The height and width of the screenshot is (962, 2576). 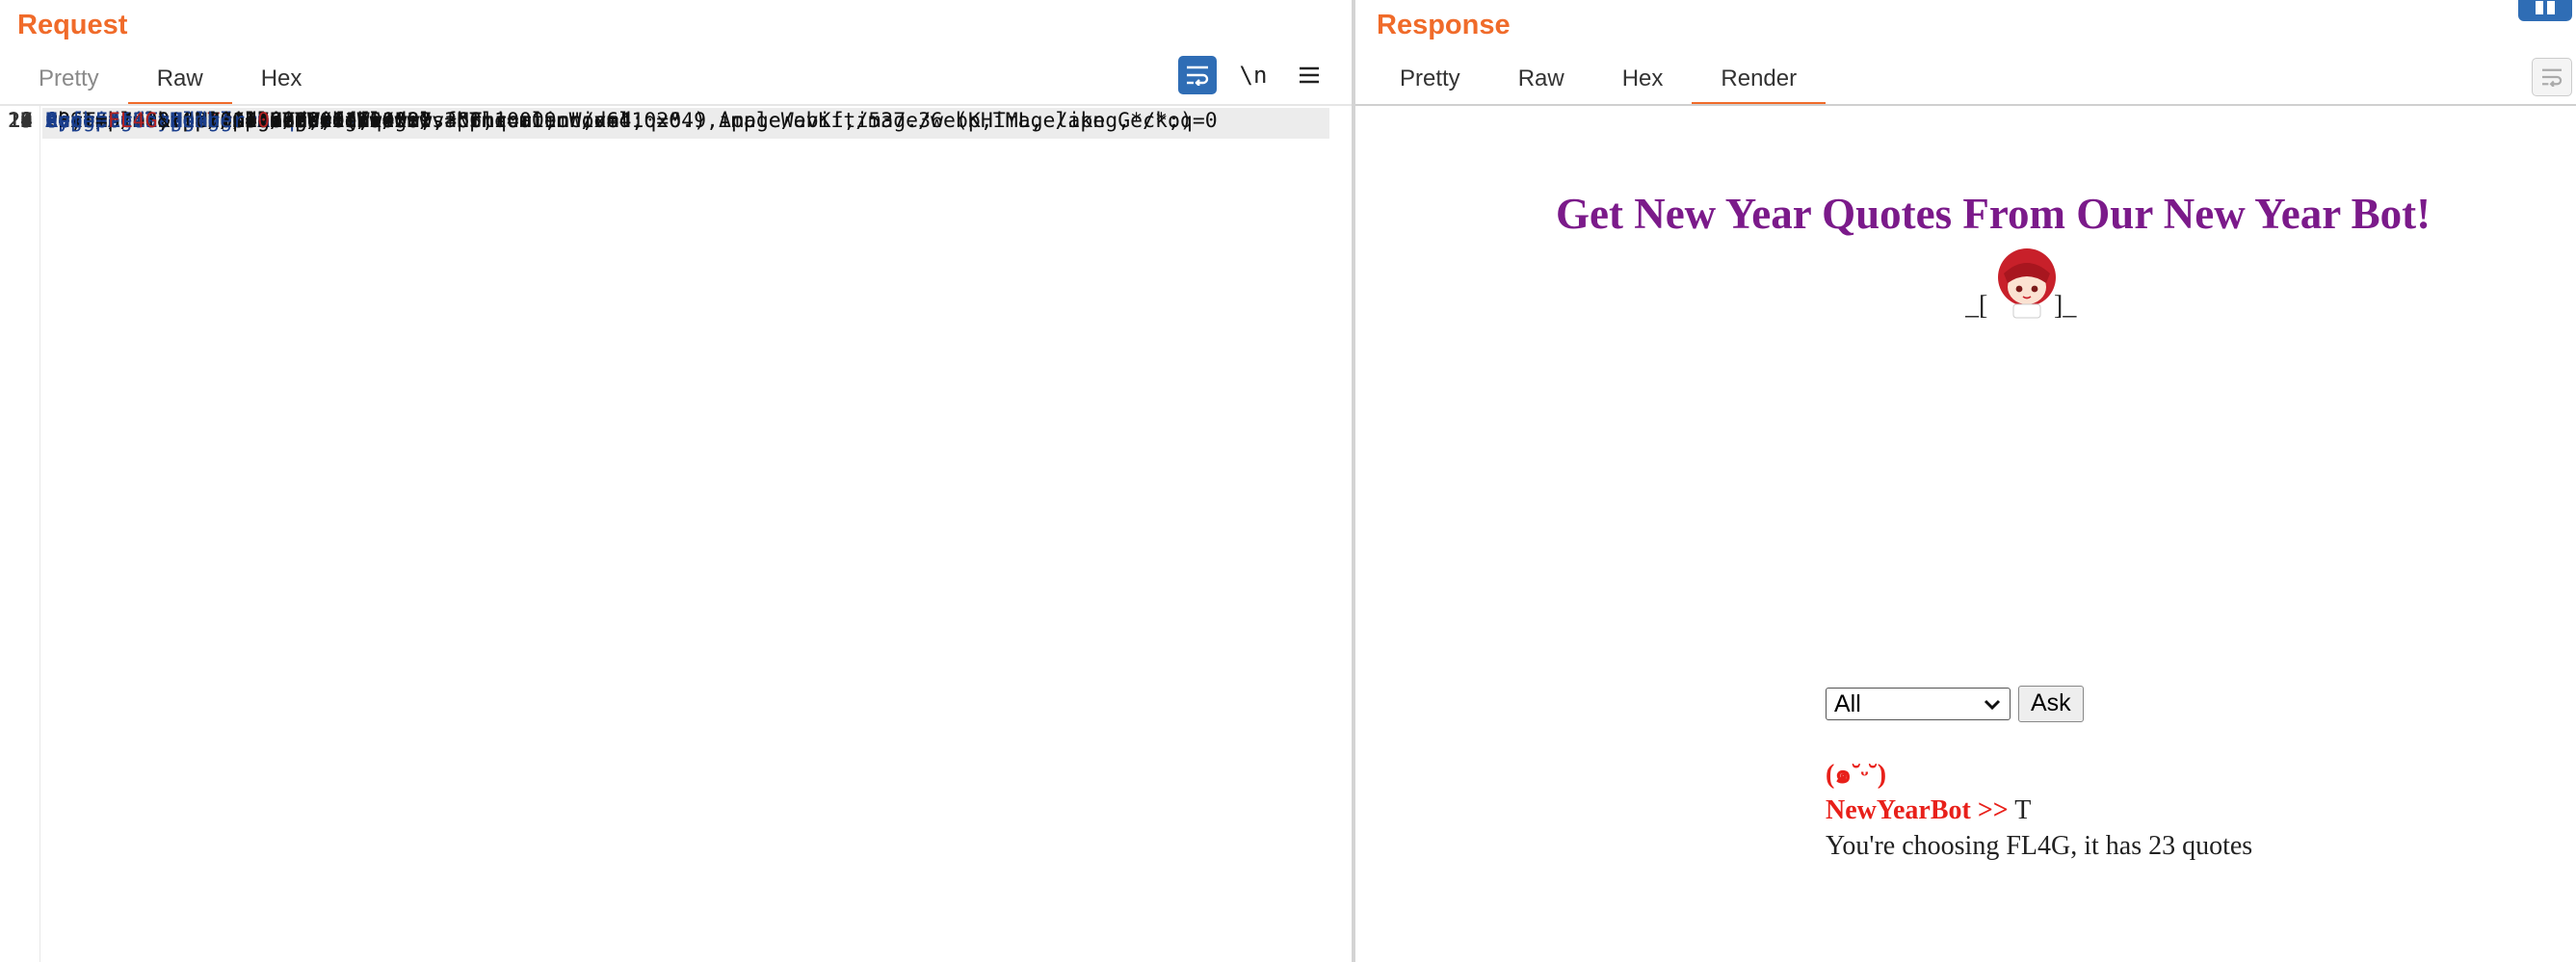 I want to click on body-param-name: number, so click(x=208, y=121).